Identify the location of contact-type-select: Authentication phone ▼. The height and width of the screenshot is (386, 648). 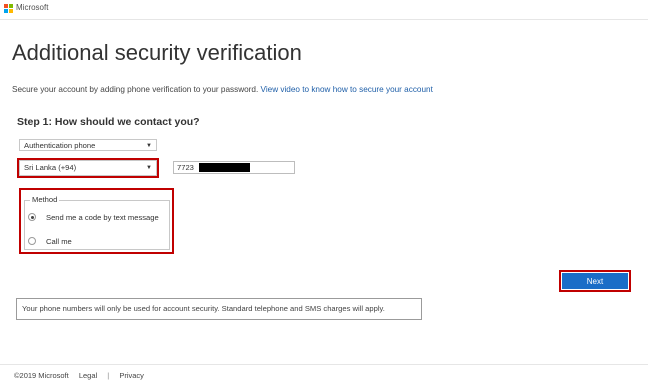
(88, 145).